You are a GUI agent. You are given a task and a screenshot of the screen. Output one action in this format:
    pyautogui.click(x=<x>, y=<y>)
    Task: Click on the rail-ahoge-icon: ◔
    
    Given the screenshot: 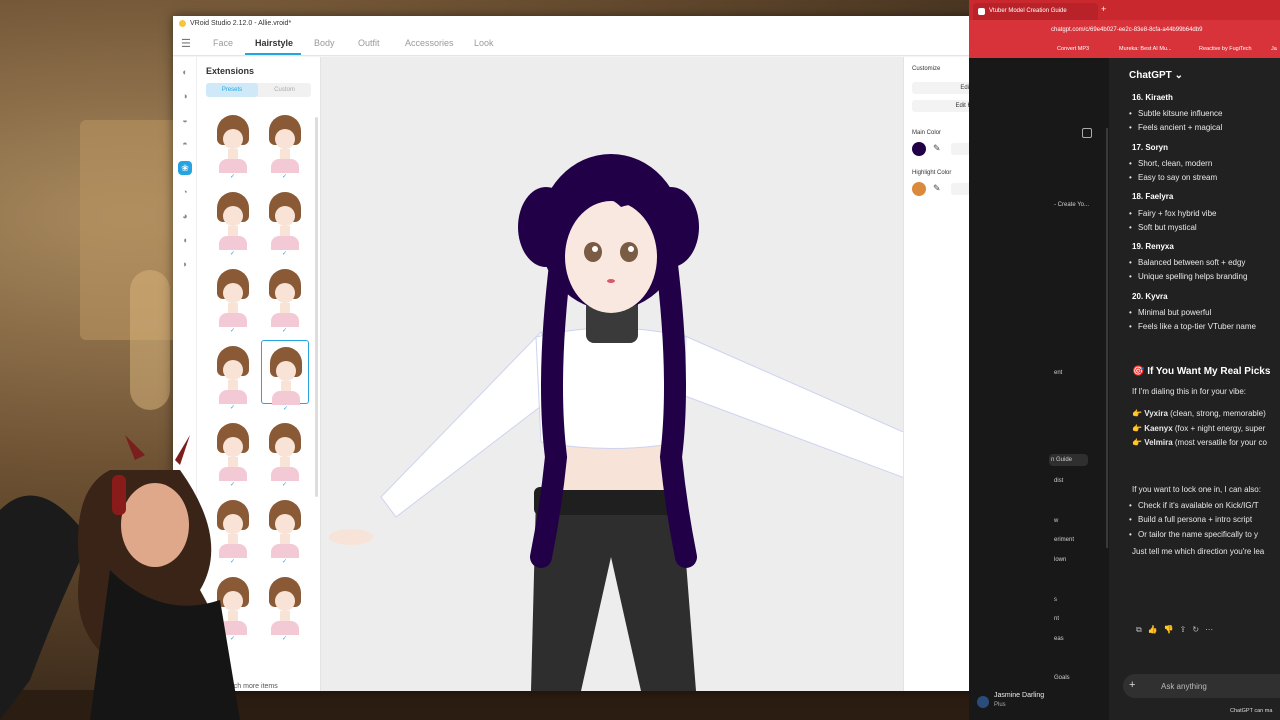 What is the action you would take?
    pyautogui.click(x=185, y=192)
    